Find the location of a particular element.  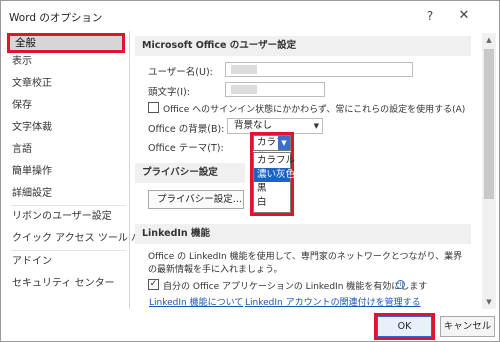

ok-button: OK is located at coordinates (404, 326).